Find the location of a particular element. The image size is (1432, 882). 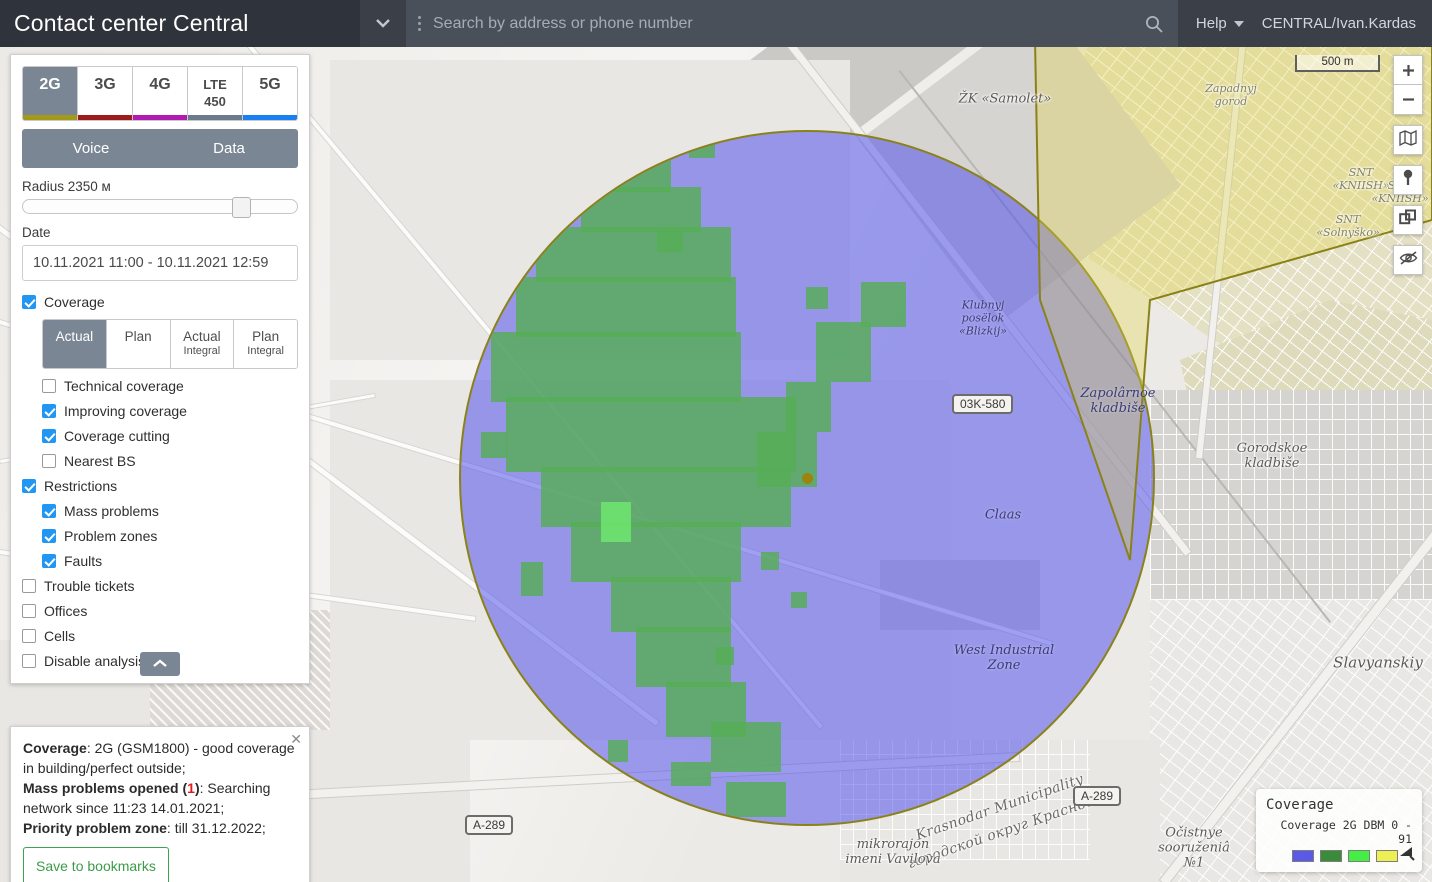

zoom-controls is located at coordinates (1408, 85).